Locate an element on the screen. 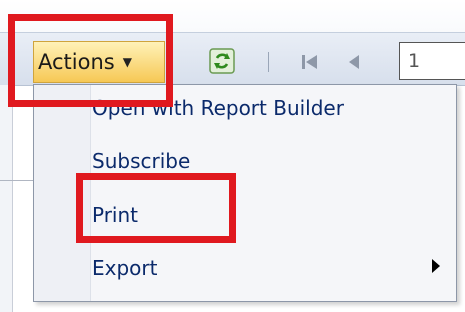 The height and width of the screenshot is (312, 465). highlight-box-print is located at coordinates (156, 208).